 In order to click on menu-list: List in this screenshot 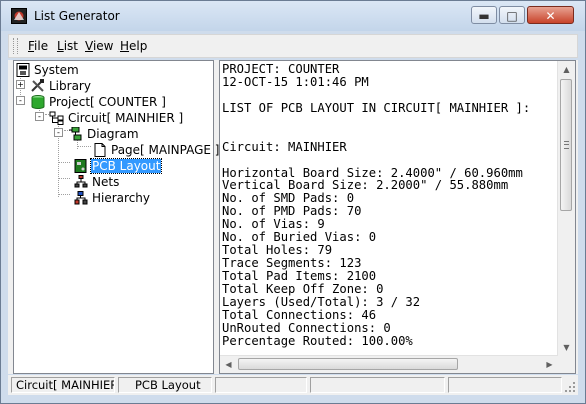, I will do `click(67, 46)`.